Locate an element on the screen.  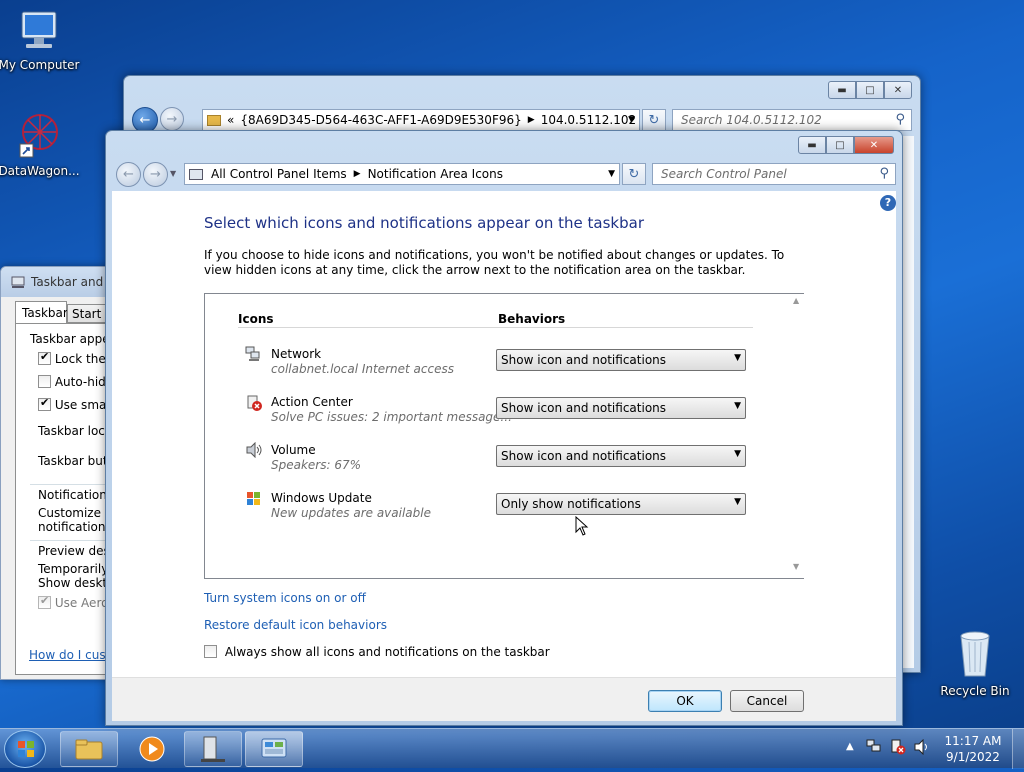
breadcrumb-segment: Notification Area Icons is located at coordinates (435, 174).